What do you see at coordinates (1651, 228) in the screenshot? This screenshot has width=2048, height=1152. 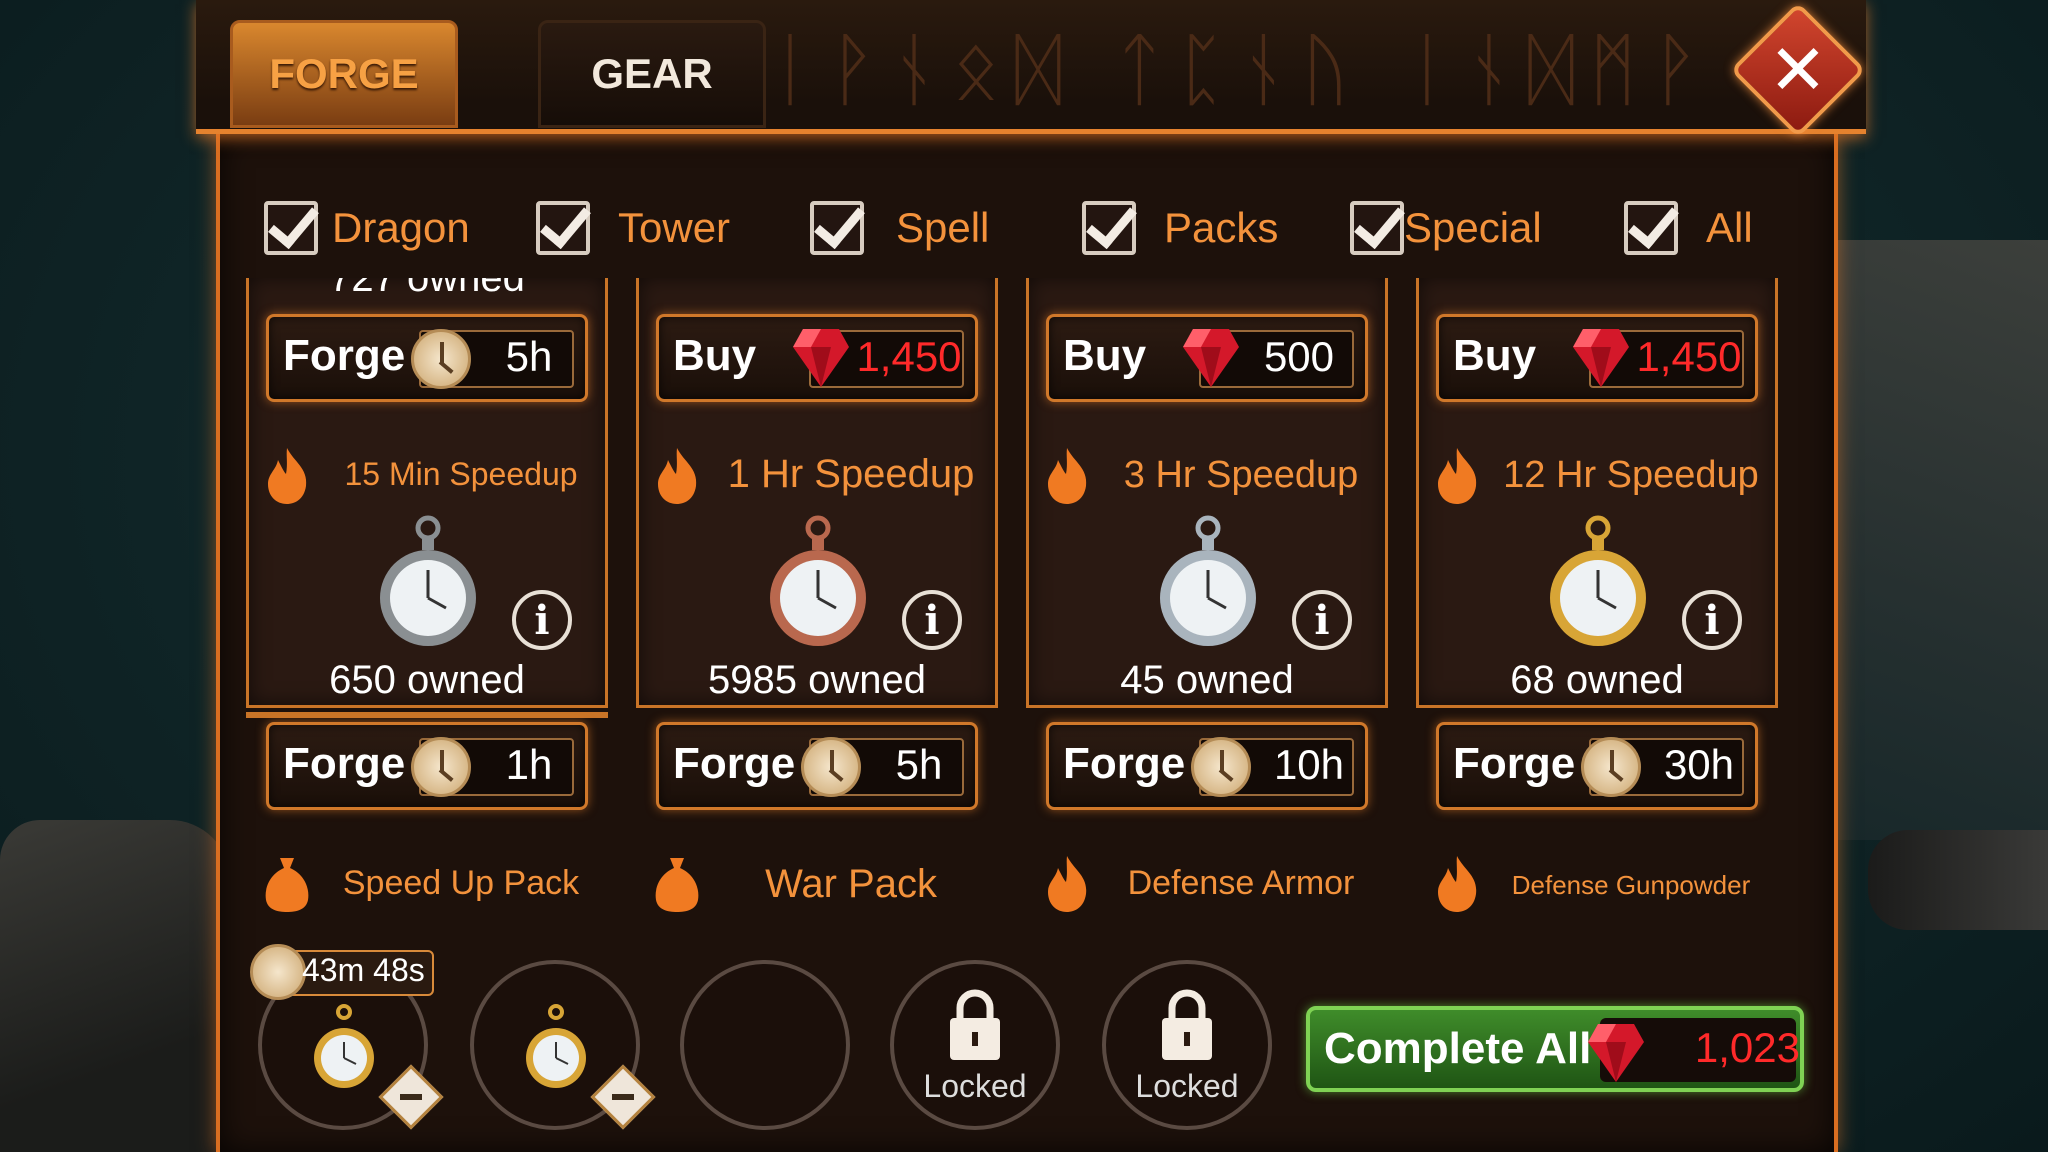 I see `checkbox-all` at bounding box center [1651, 228].